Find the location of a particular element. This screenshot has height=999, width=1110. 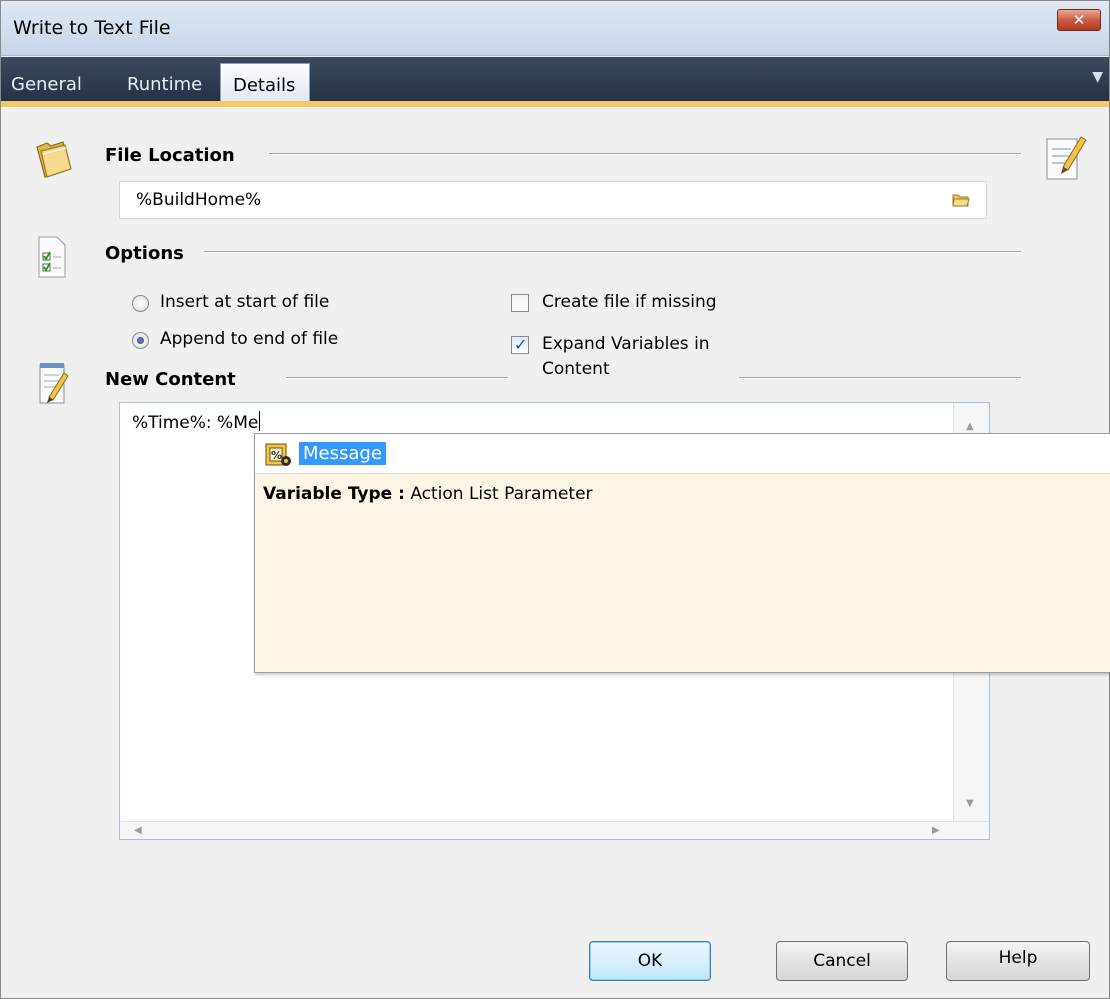

notepad-icon is located at coordinates (54, 383).